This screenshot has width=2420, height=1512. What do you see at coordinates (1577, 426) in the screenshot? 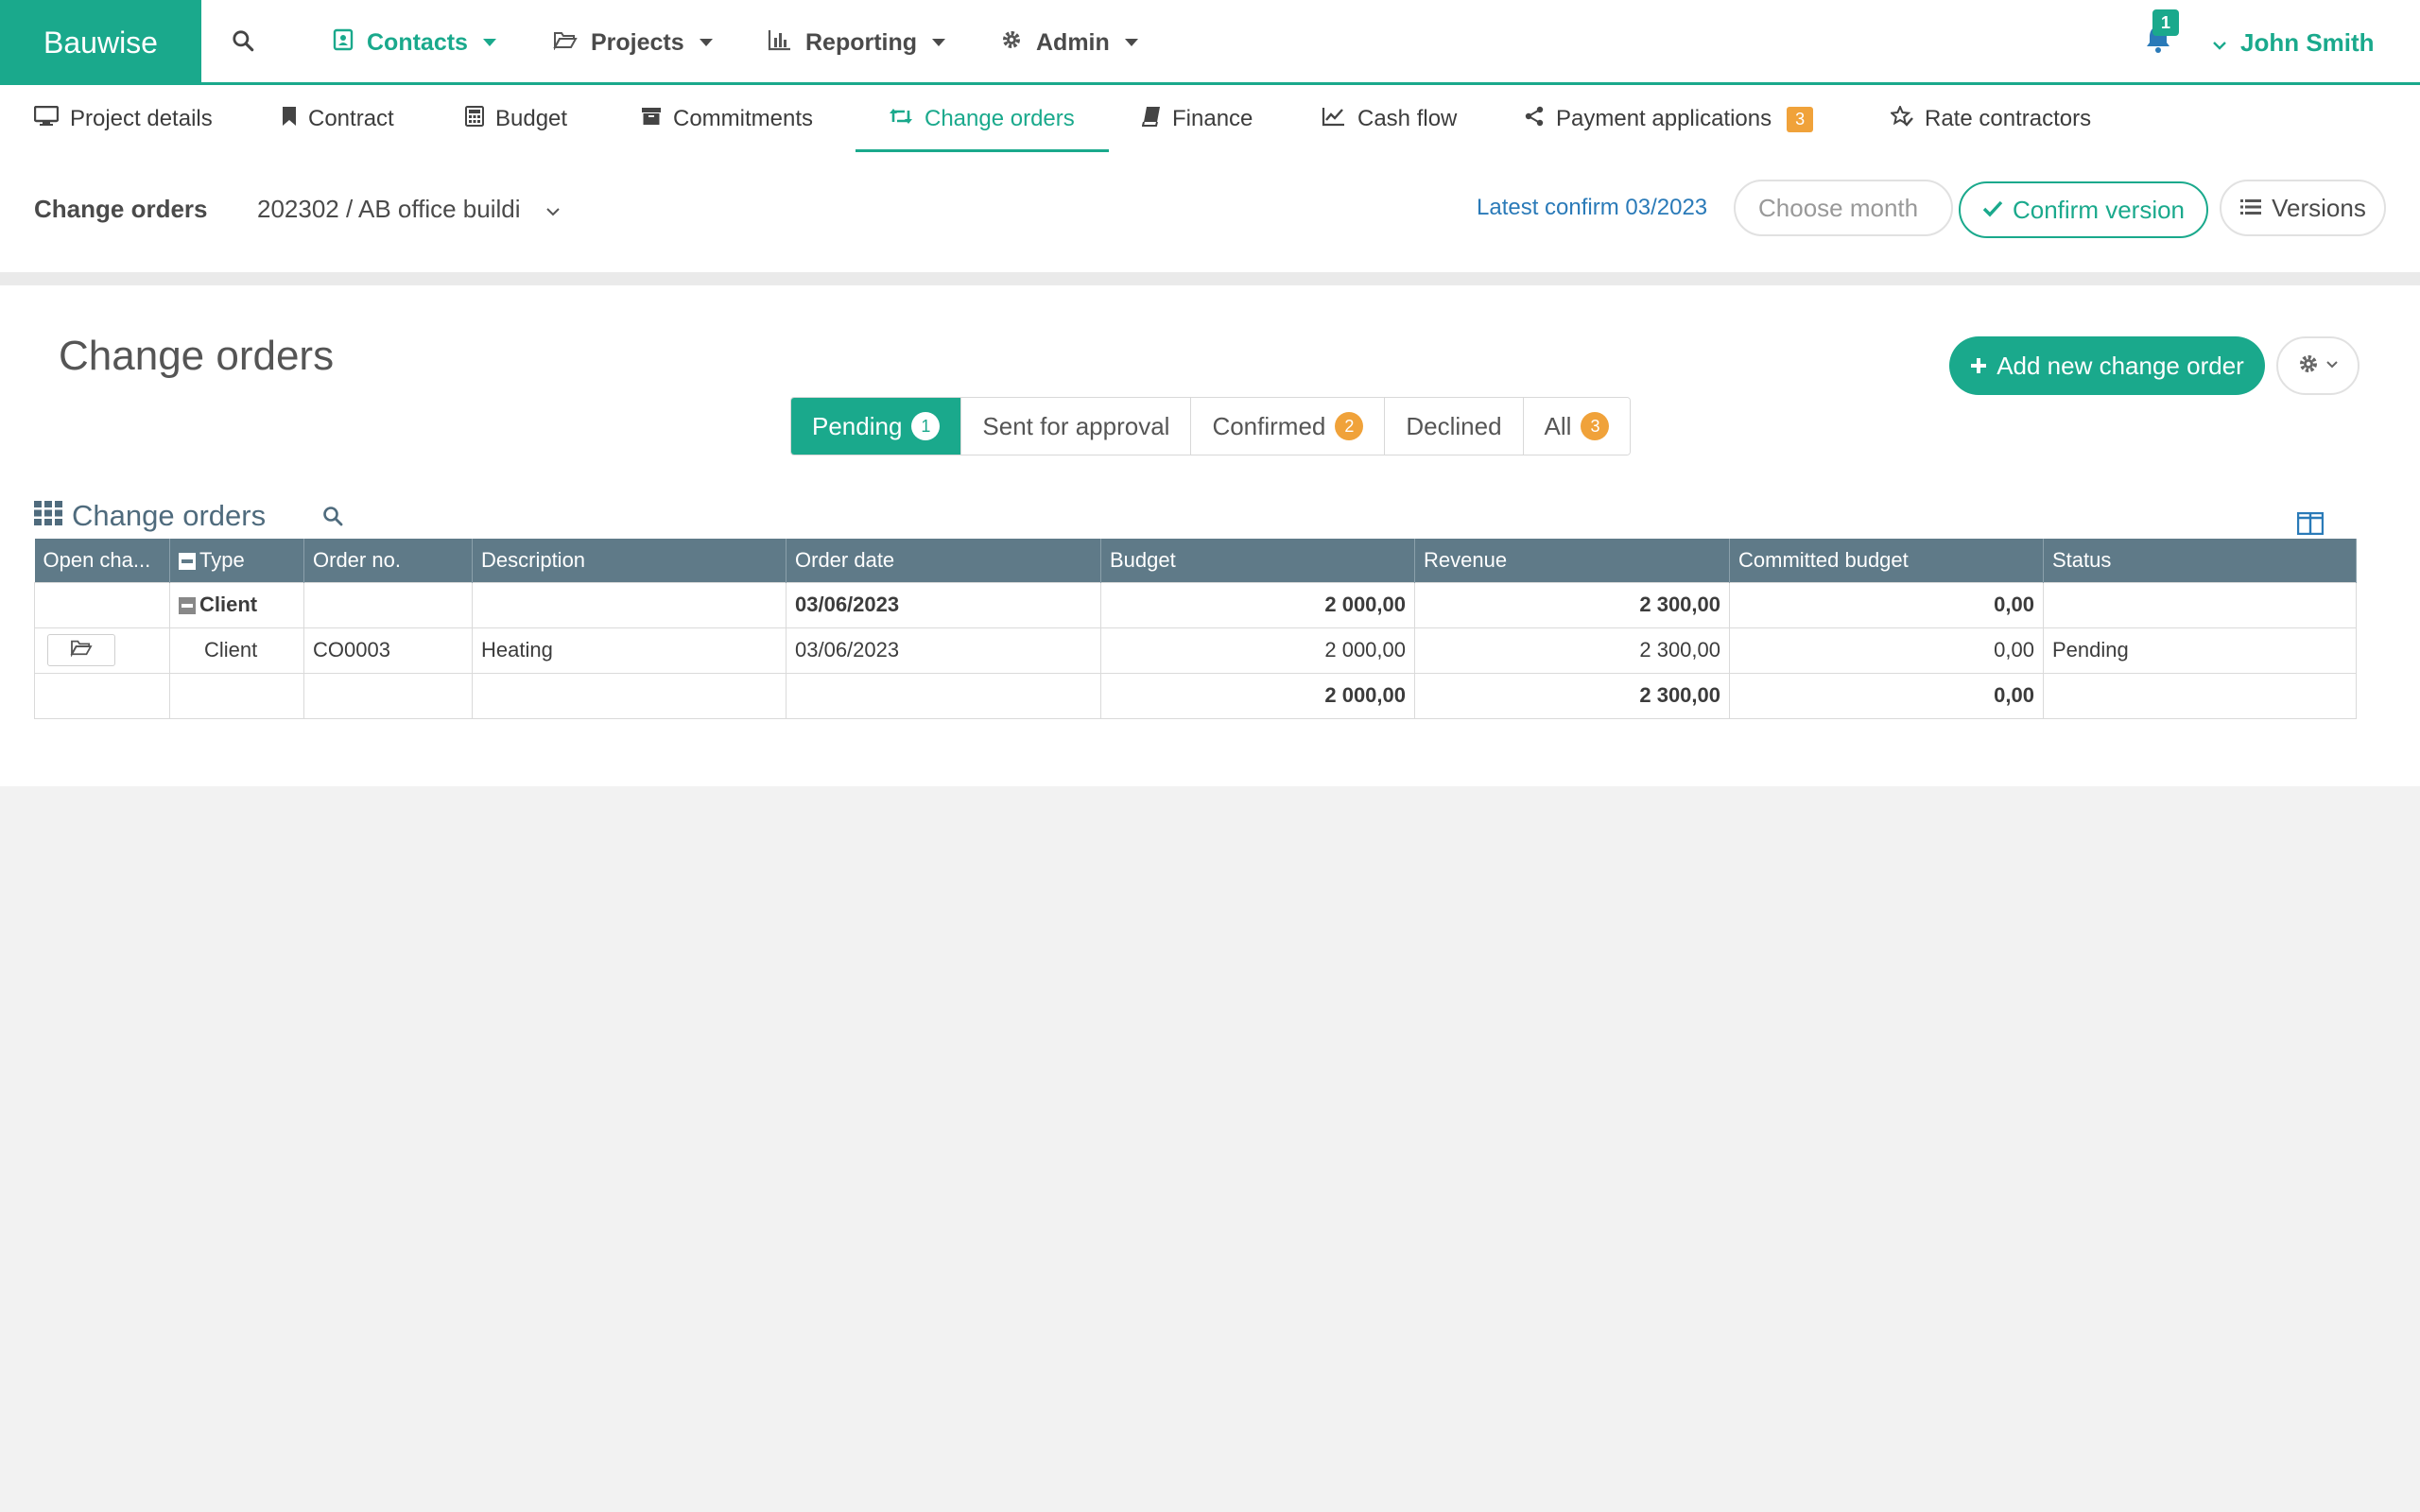
I see `filter-all: All 3` at bounding box center [1577, 426].